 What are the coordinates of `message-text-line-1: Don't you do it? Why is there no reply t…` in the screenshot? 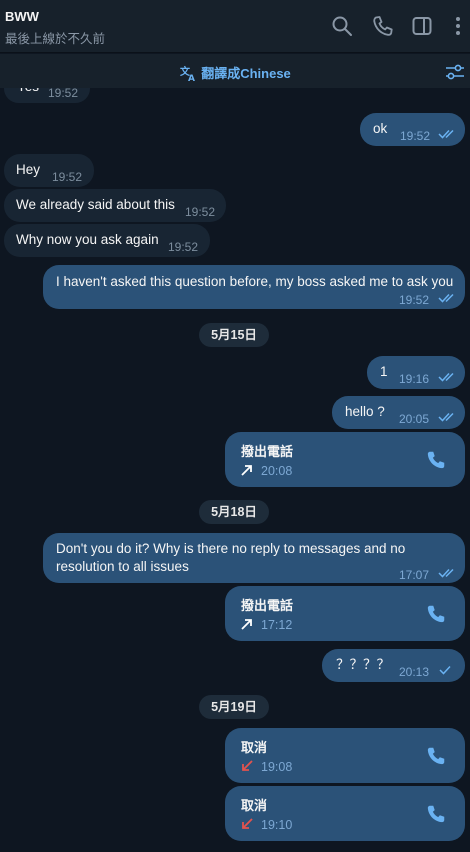 It's located at (231, 548).